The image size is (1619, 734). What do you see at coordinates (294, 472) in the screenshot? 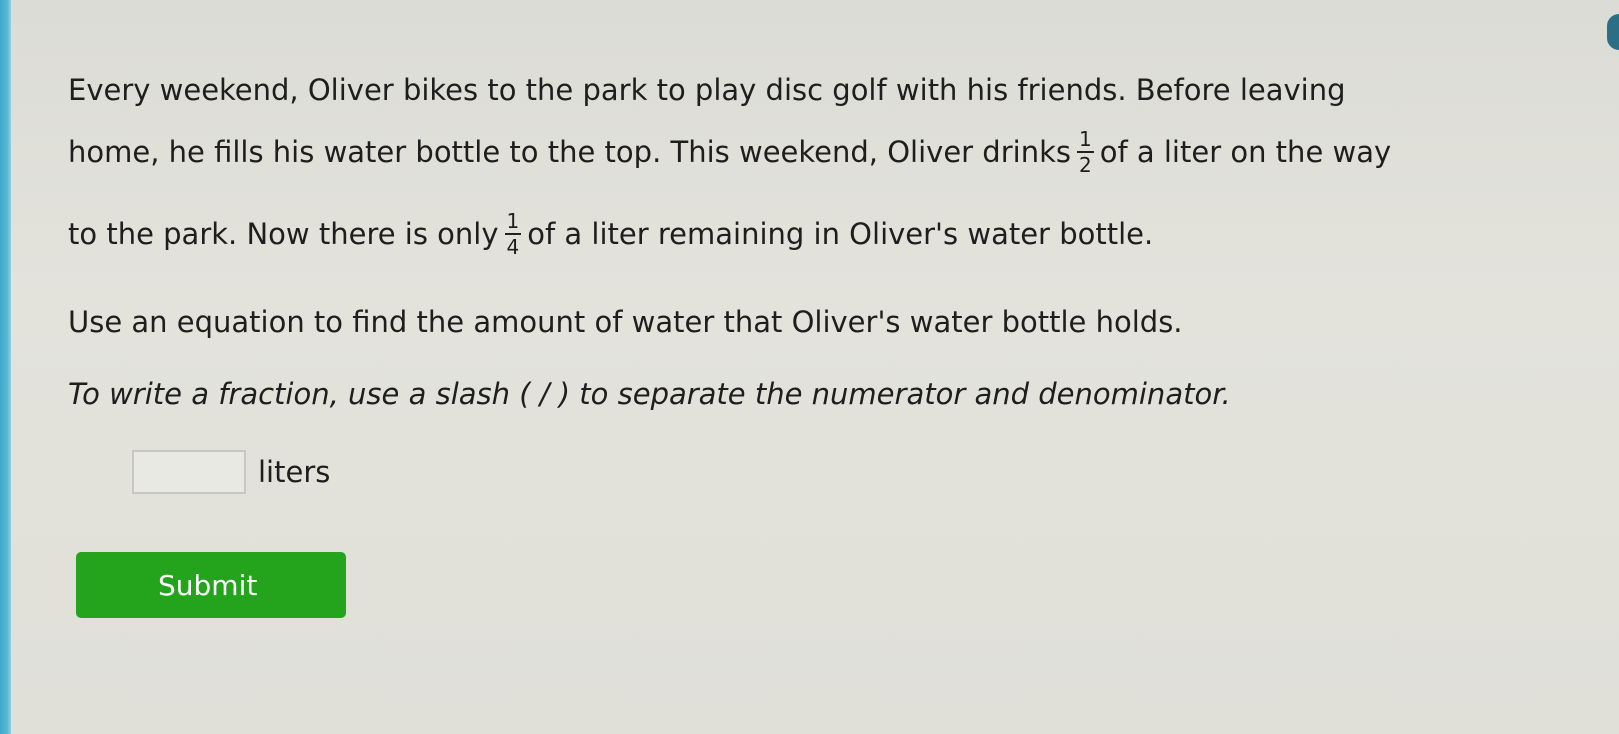
I see `unit-label: liters` at bounding box center [294, 472].